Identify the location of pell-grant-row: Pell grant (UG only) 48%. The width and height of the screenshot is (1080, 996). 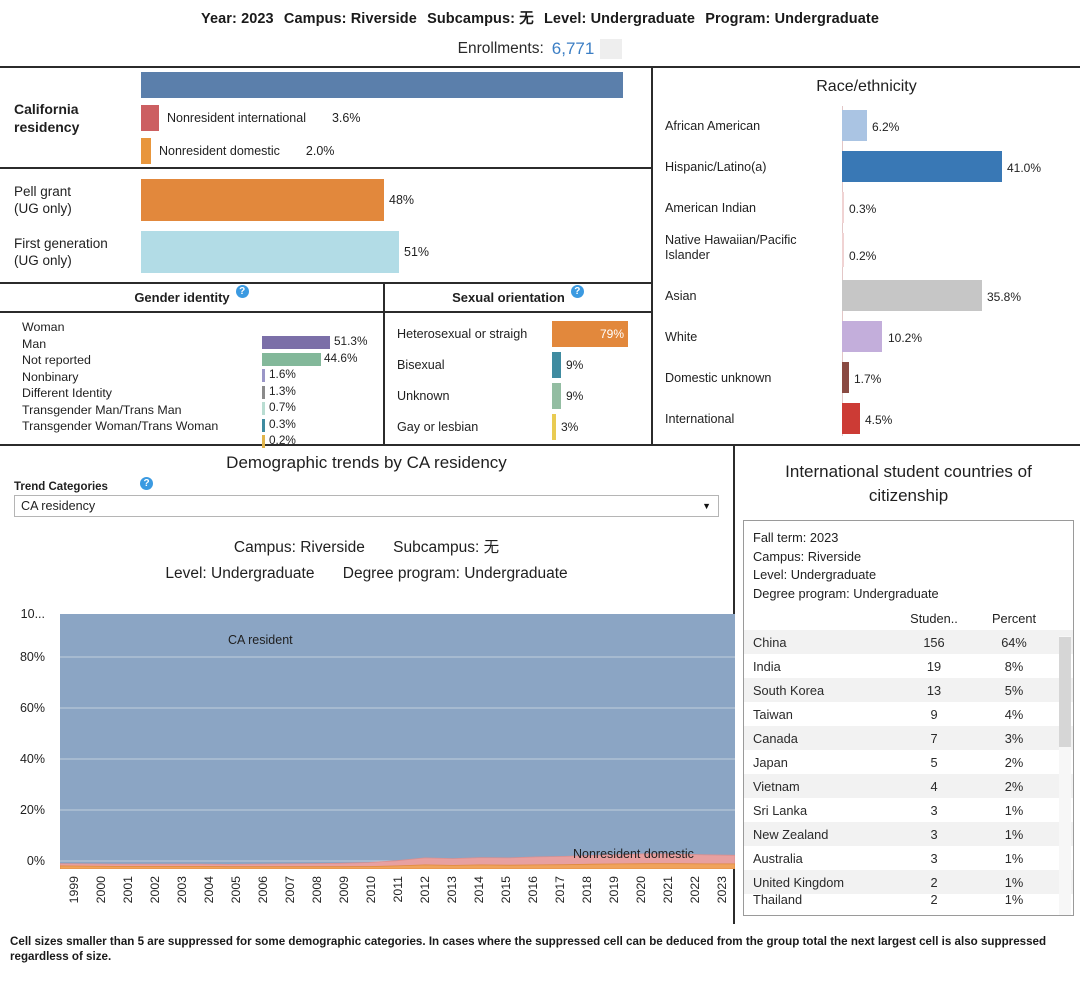
(332, 199).